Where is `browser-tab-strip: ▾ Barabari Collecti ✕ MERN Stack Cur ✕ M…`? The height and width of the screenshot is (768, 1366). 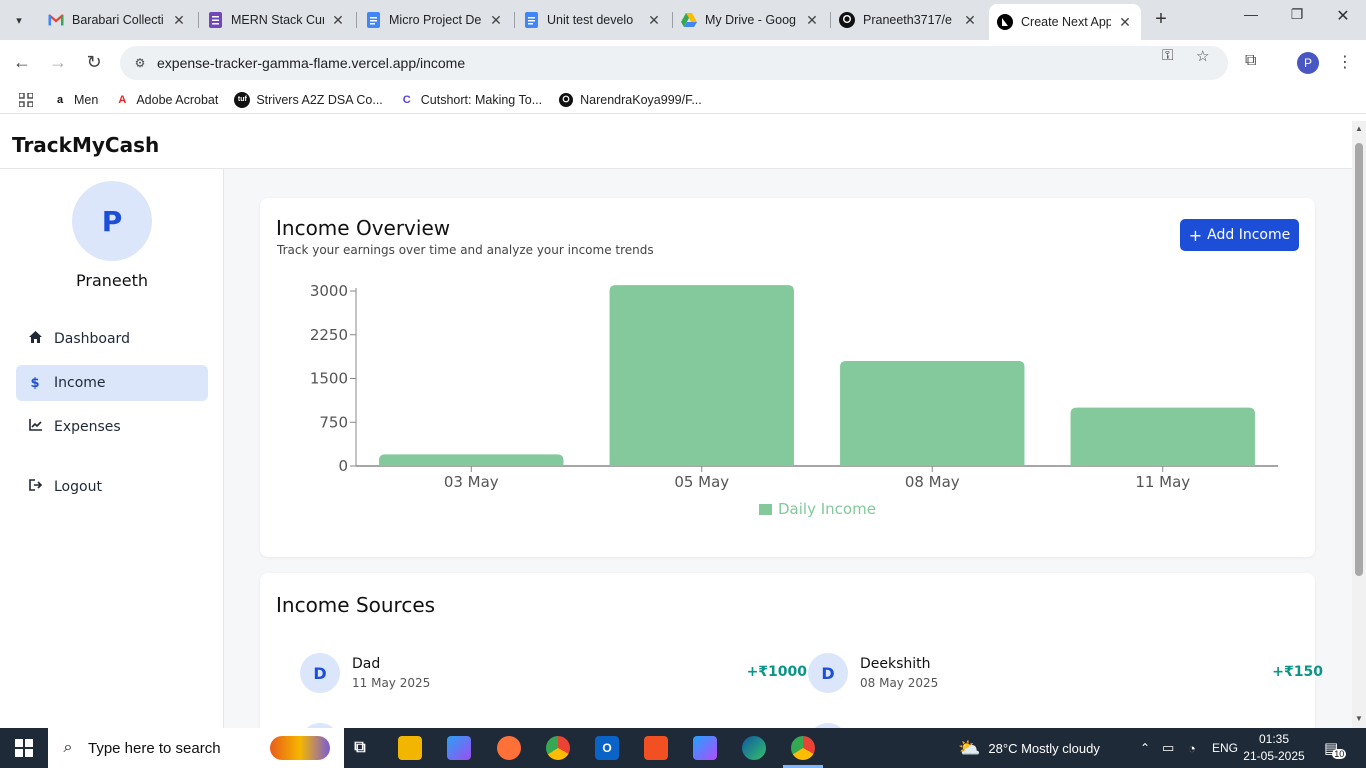
browser-tab-strip: ▾ Barabari Collecti ✕ MERN Stack Cur ✕ M… is located at coordinates (683, 20).